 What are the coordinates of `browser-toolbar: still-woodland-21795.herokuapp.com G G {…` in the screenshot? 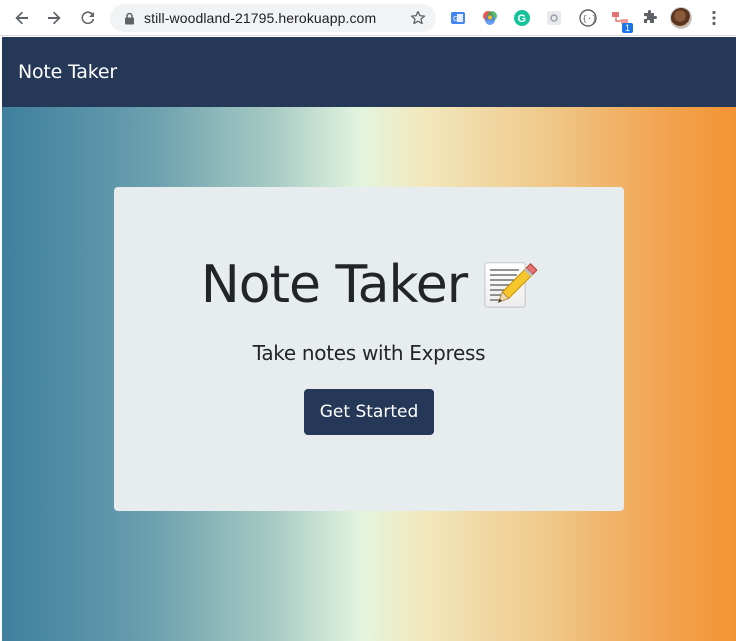 It's located at (368, 18).